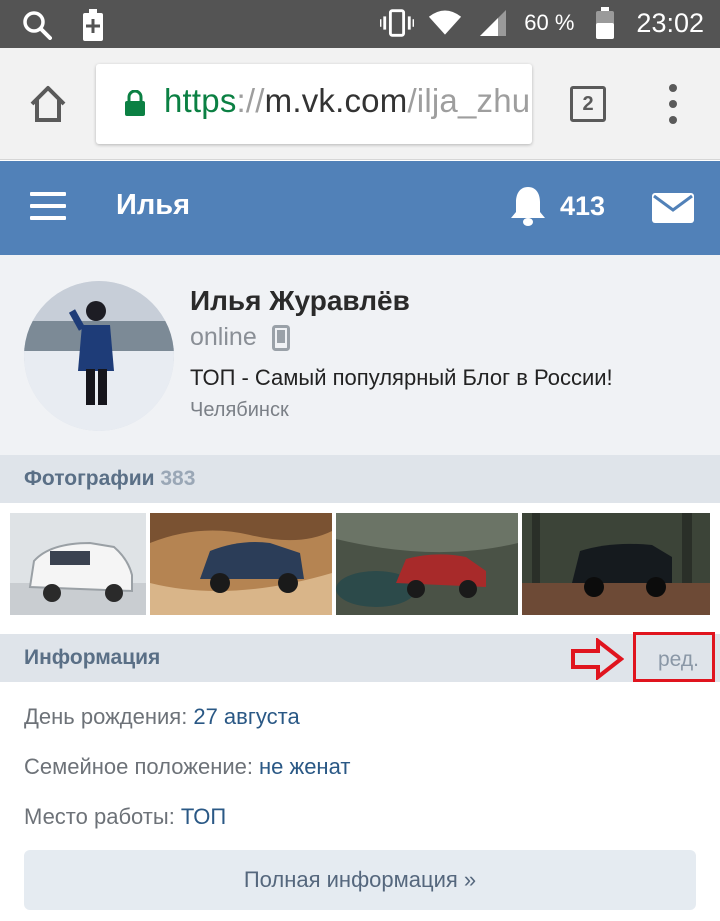 This screenshot has width=720, height=921. Describe the element at coordinates (673, 104) in the screenshot. I see `overflow-menu-icon` at that location.